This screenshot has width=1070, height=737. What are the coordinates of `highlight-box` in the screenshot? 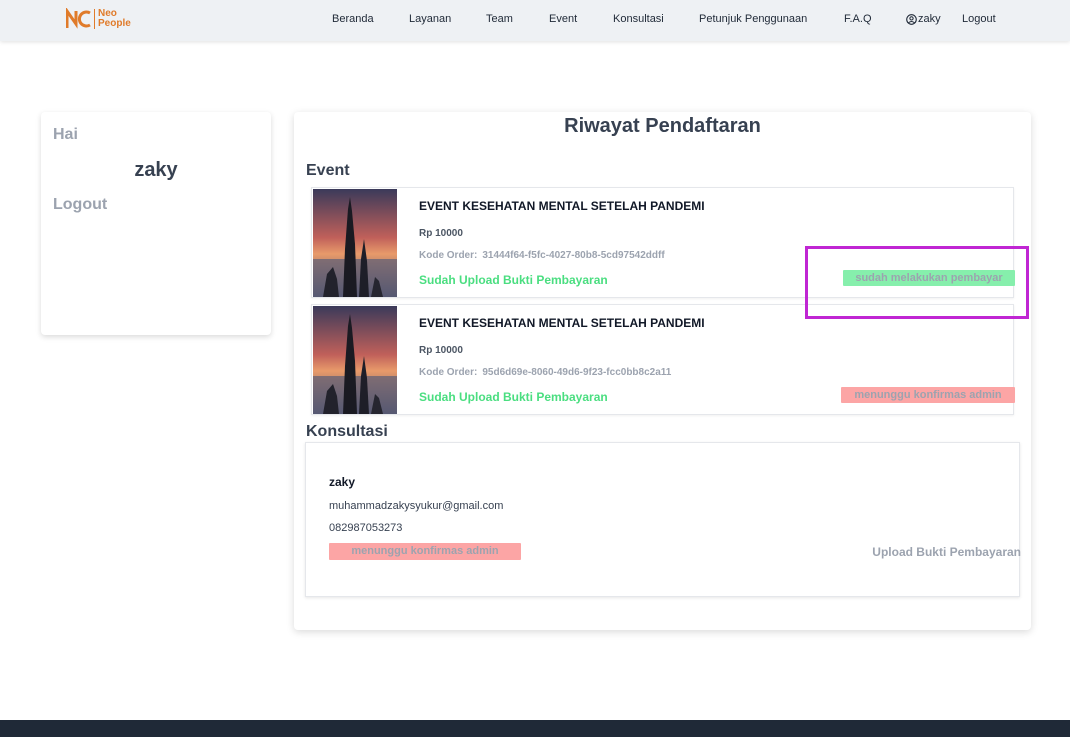 It's located at (917, 282).